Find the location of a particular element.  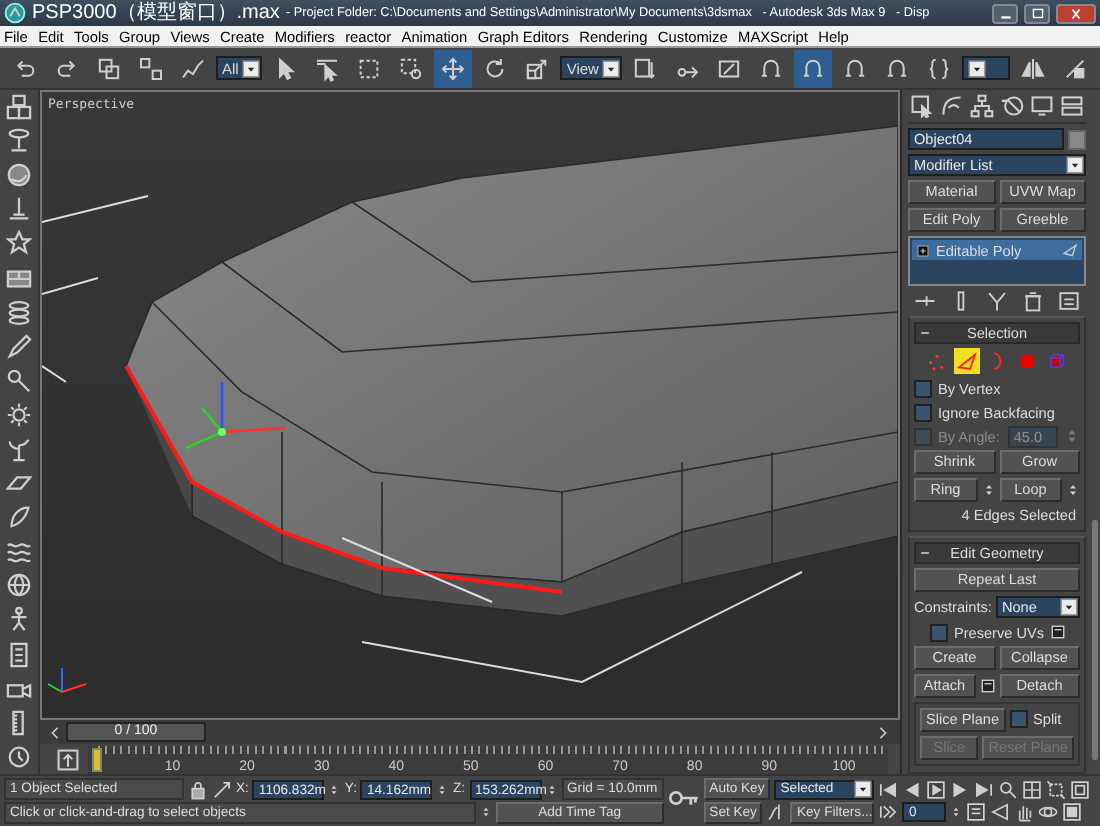

go-start-icon is located at coordinates (888, 789).